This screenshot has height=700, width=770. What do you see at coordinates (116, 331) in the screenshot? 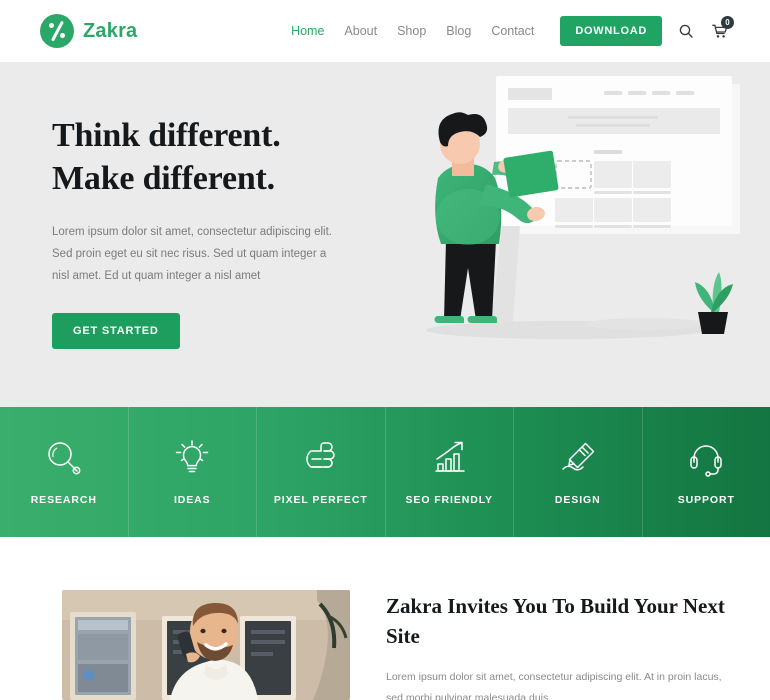
I see `get-started-button: GET STARTED` at bounding box center [116, 331].